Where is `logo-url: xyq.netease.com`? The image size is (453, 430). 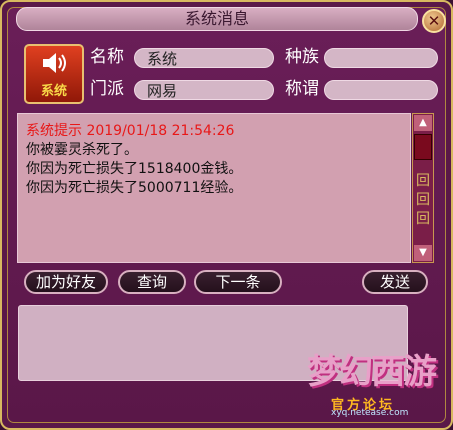
logo-url: xyq.netease.com is located at coordinates (370, 413).